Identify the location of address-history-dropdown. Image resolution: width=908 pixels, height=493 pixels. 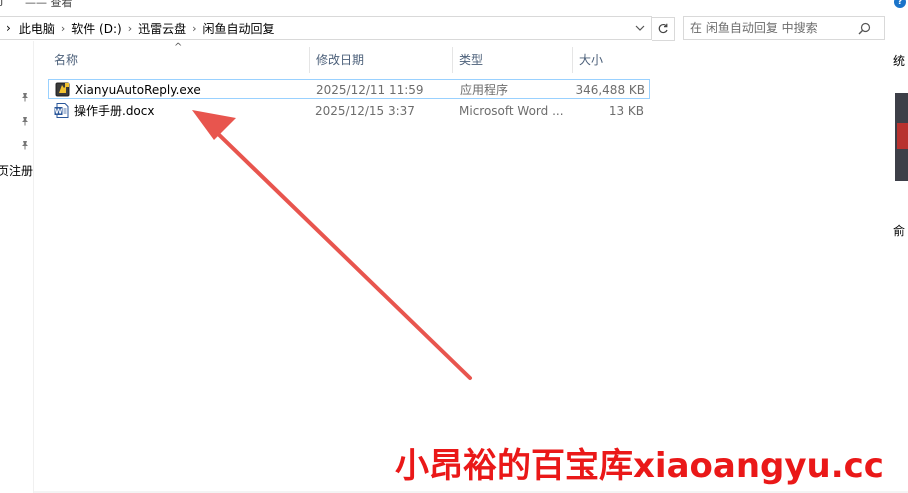
(640, 28).